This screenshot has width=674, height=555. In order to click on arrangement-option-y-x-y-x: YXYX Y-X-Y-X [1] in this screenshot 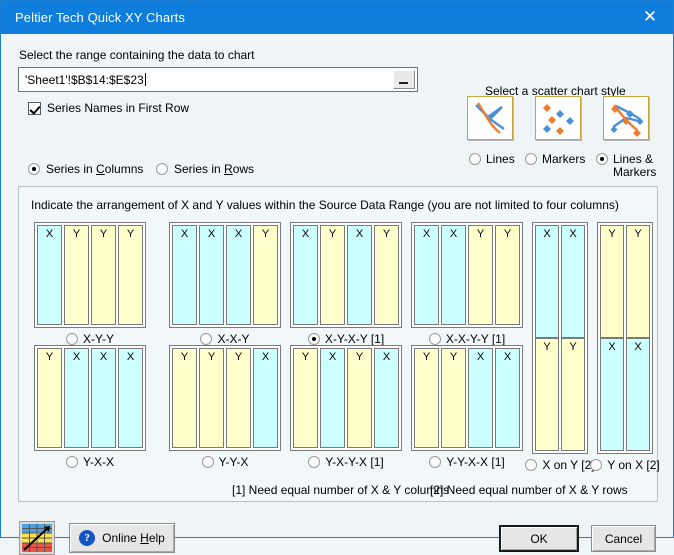, I will do `click(346, 407)`.